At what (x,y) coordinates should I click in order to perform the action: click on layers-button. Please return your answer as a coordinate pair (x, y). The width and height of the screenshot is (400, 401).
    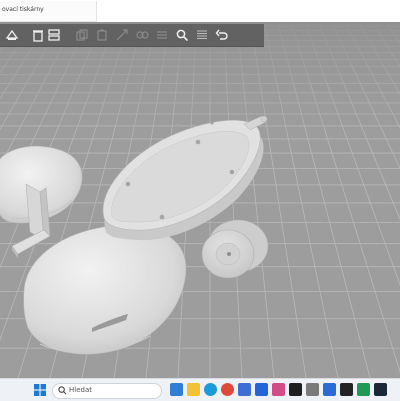
    Looking at the image, I should click on (202, 35).